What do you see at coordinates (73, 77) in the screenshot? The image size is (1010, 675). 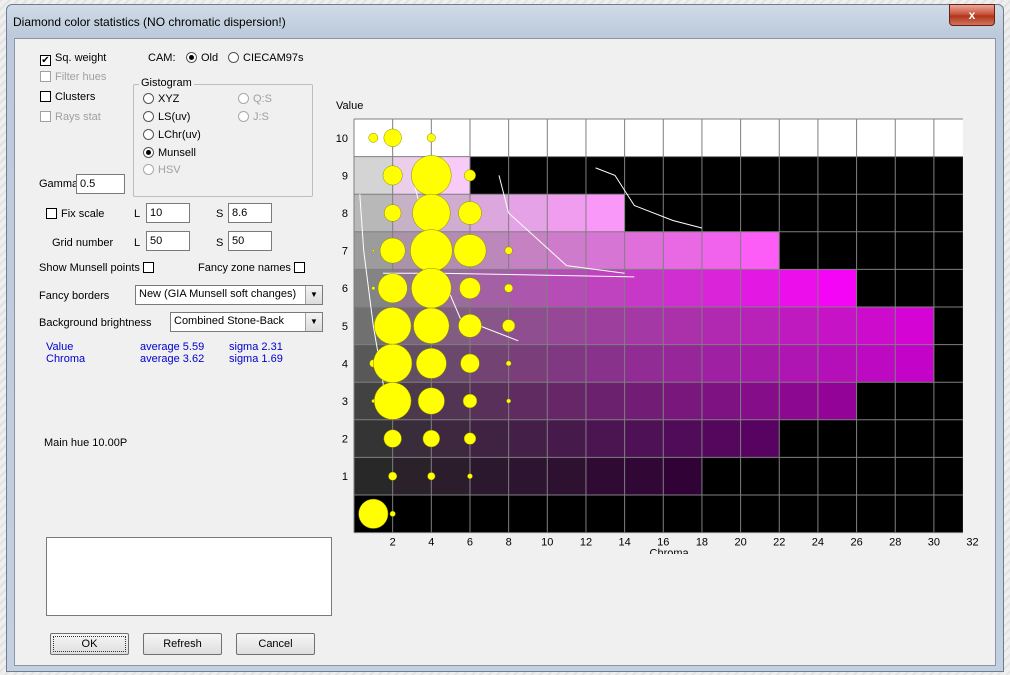 I see `filter-hues-checkbox: Filter hues` at bounding box center [73, 77].